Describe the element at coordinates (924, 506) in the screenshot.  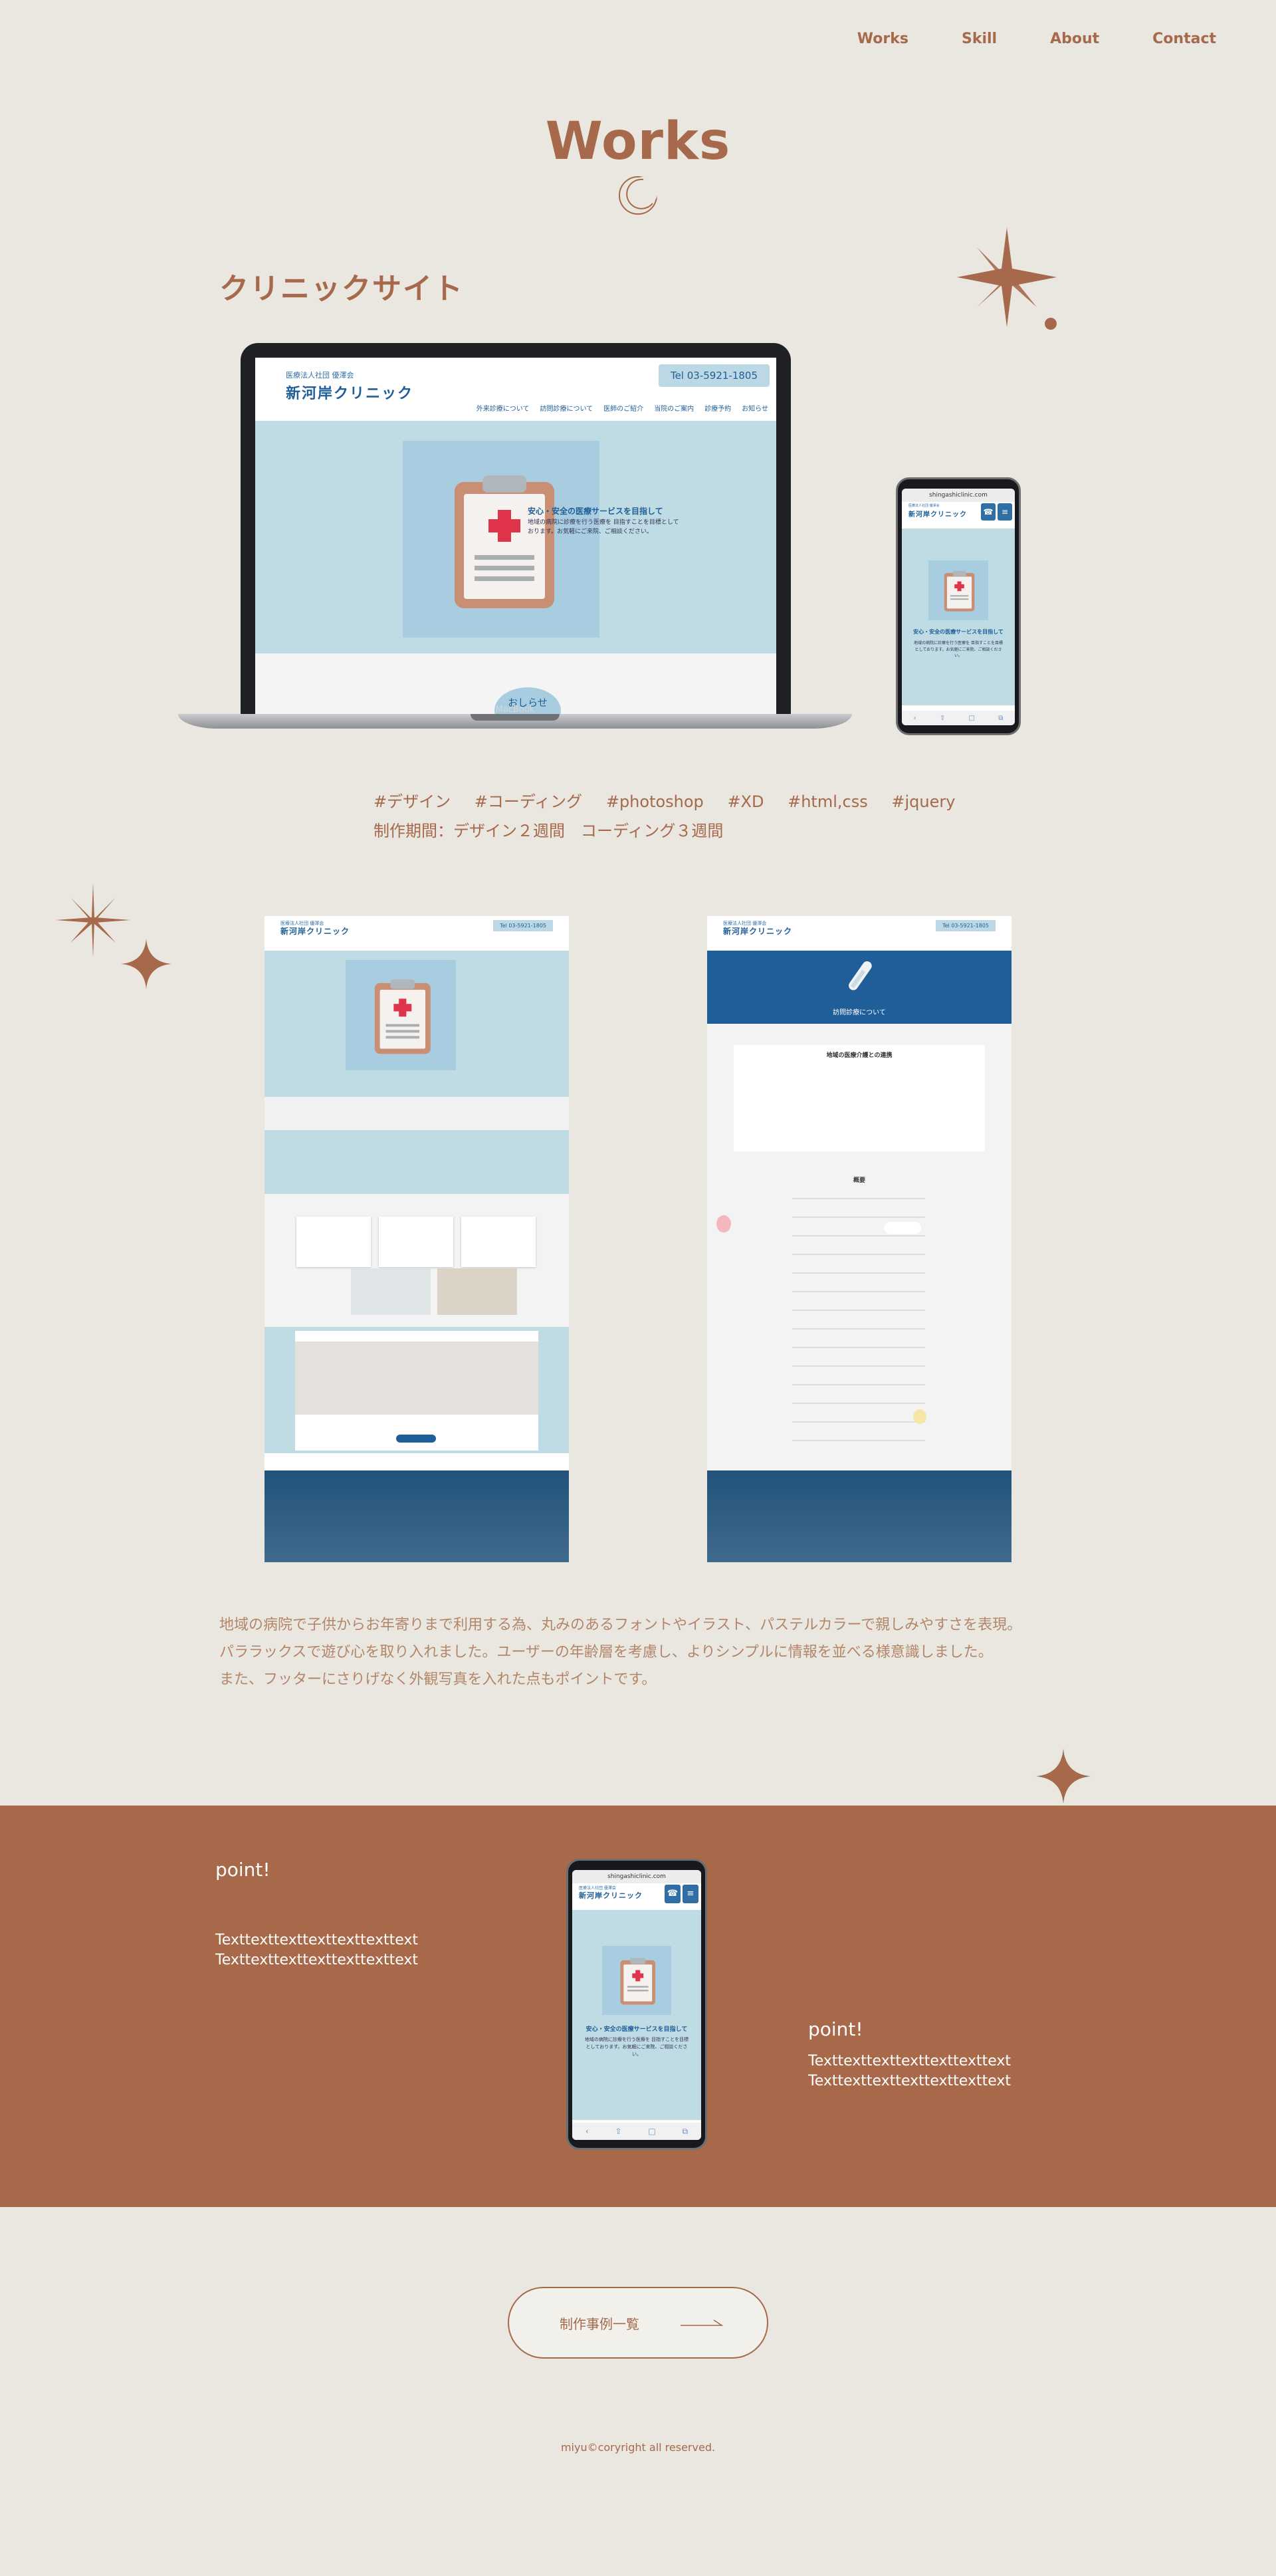
I see `phone-org-label: 医療法人社団 優澤会` at that location.